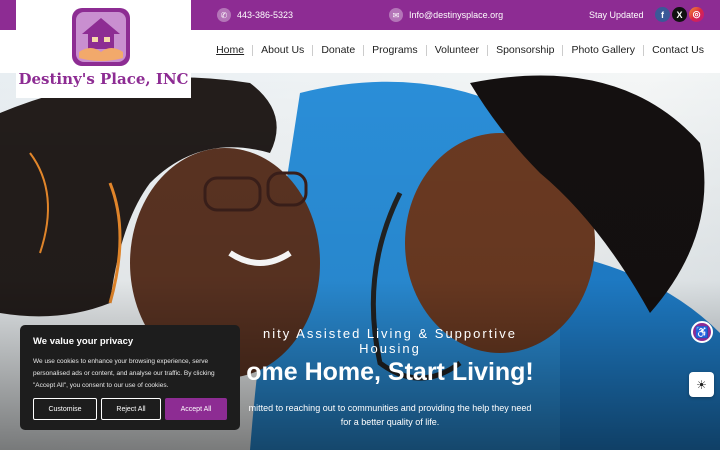 This screenshot has height=450, width=720. What do you see at coordinates (103, 79) in the screenshot?
I see `logo-text: Destiny's Place, INC` at bounding box center [103, 79].